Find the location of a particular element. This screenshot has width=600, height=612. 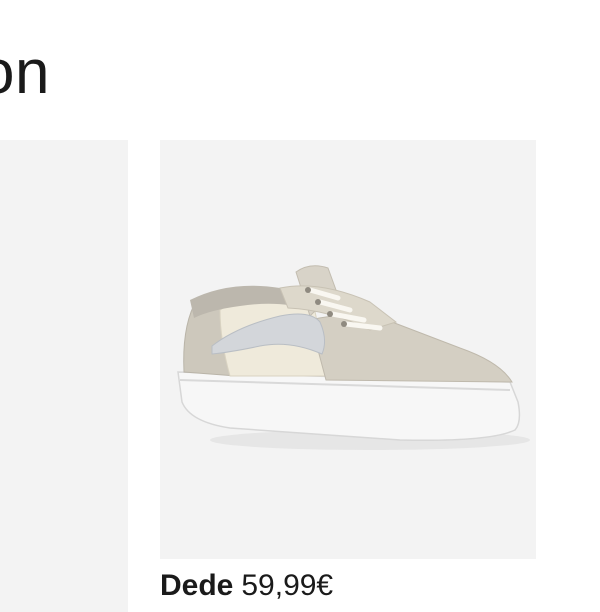

toe-panel is located at coordinates (411, 349).